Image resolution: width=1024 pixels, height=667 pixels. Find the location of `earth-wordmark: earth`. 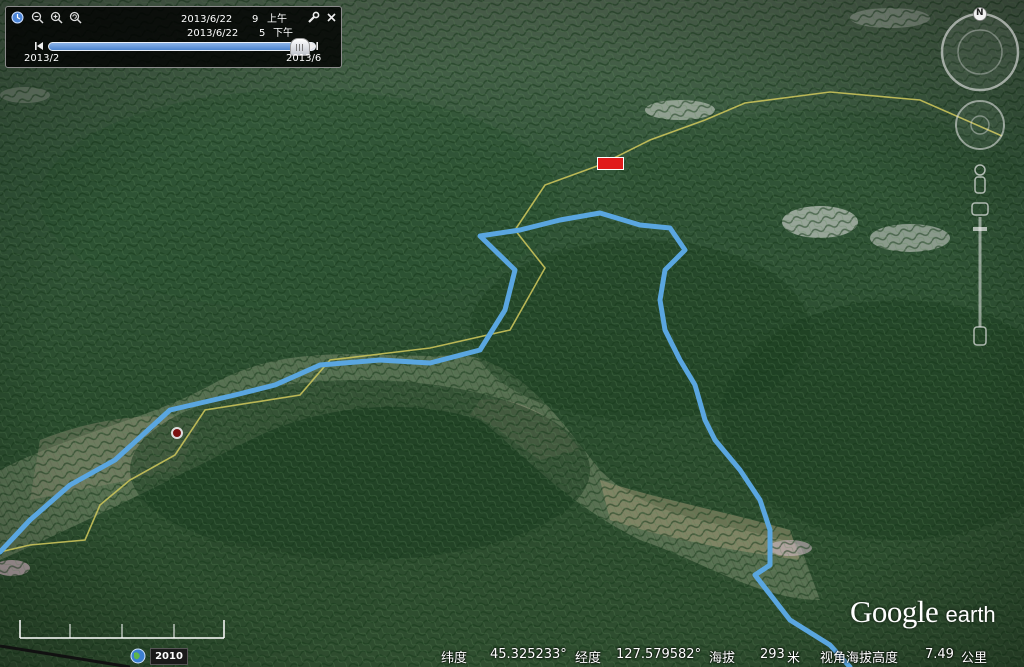

earth-wordmark: earth is located at coordinates (970, 614).